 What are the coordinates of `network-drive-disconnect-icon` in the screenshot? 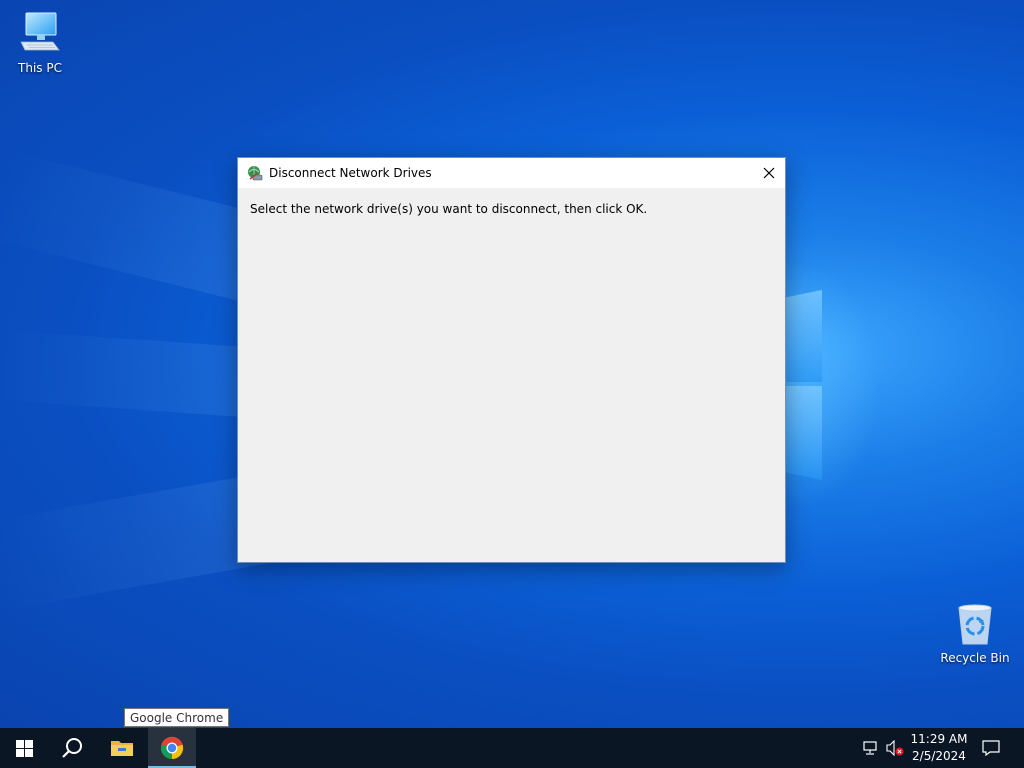 It's located at (255, 173).